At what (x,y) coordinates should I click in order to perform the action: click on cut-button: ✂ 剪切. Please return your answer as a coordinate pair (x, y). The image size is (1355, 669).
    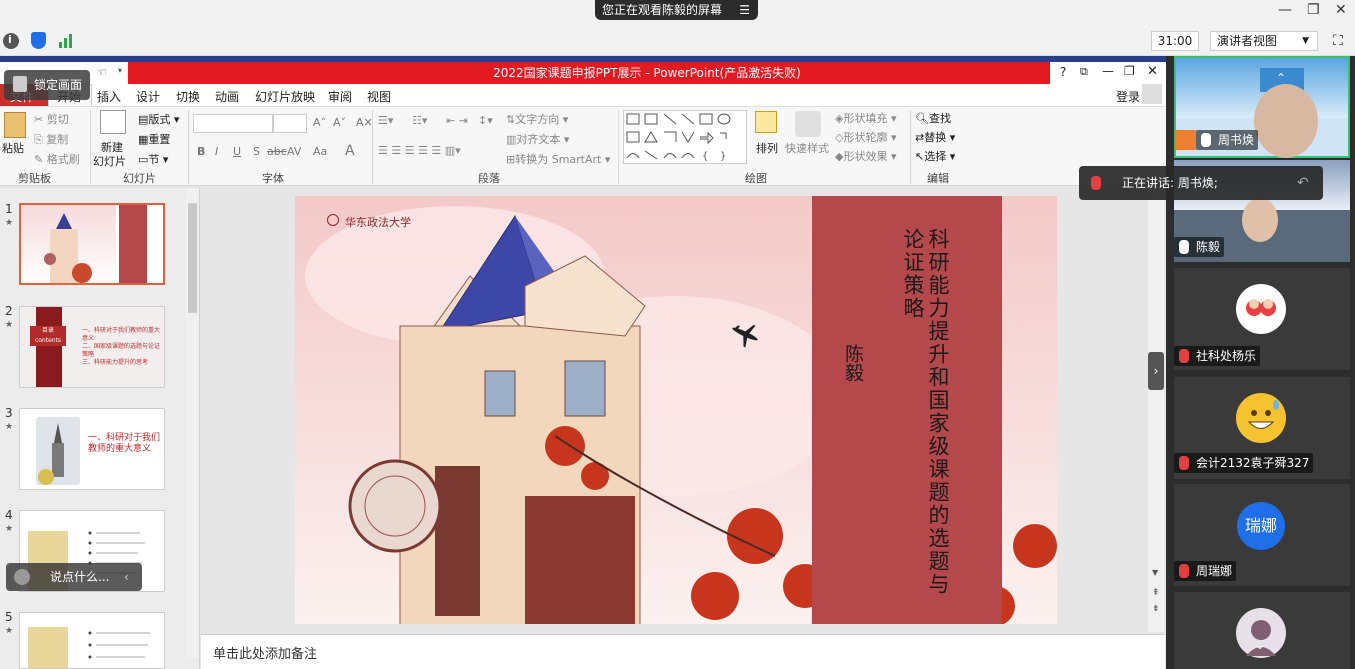
    Looking at the image, I should click on (51, 119).